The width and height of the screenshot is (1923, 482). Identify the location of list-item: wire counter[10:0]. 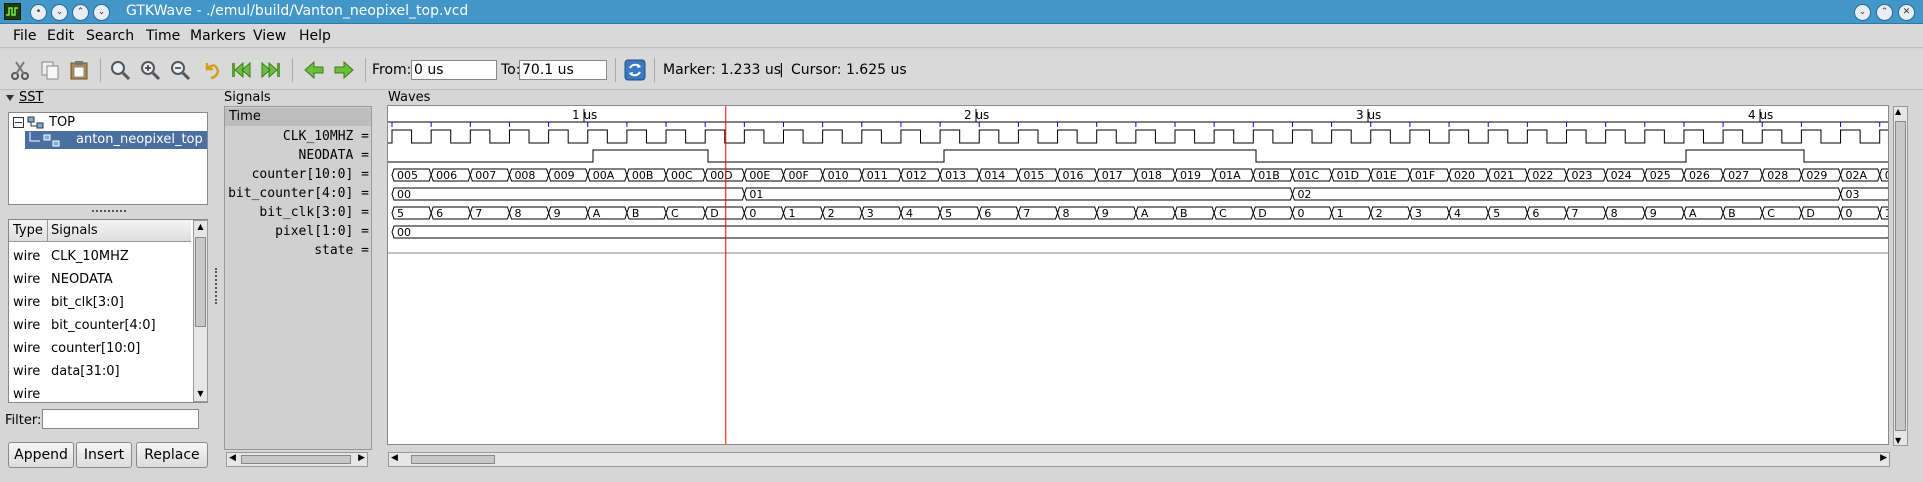
(76, 348).